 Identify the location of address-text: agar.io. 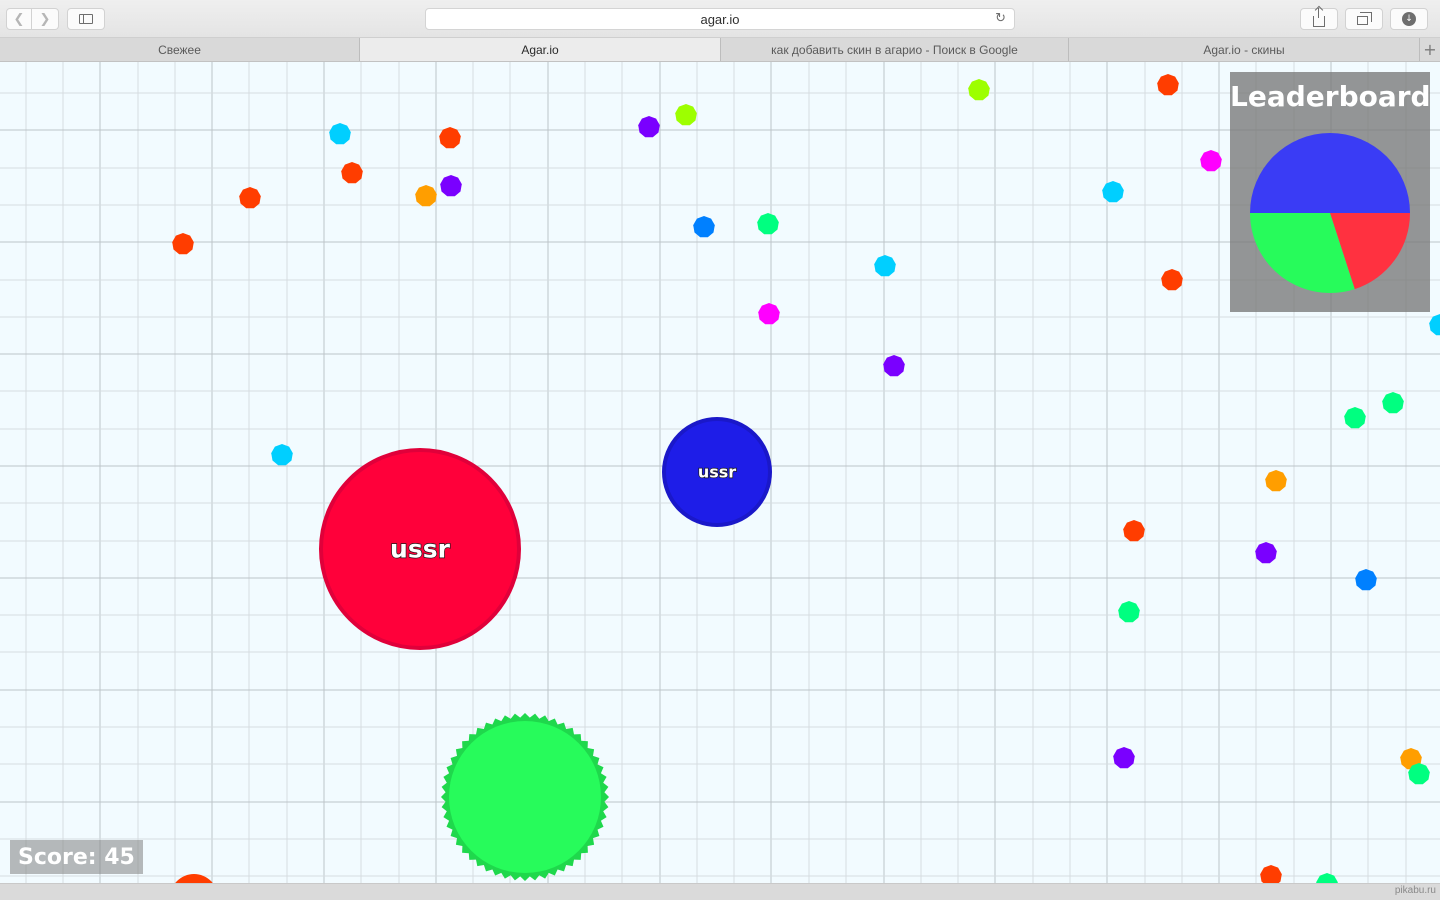
(720, 19).